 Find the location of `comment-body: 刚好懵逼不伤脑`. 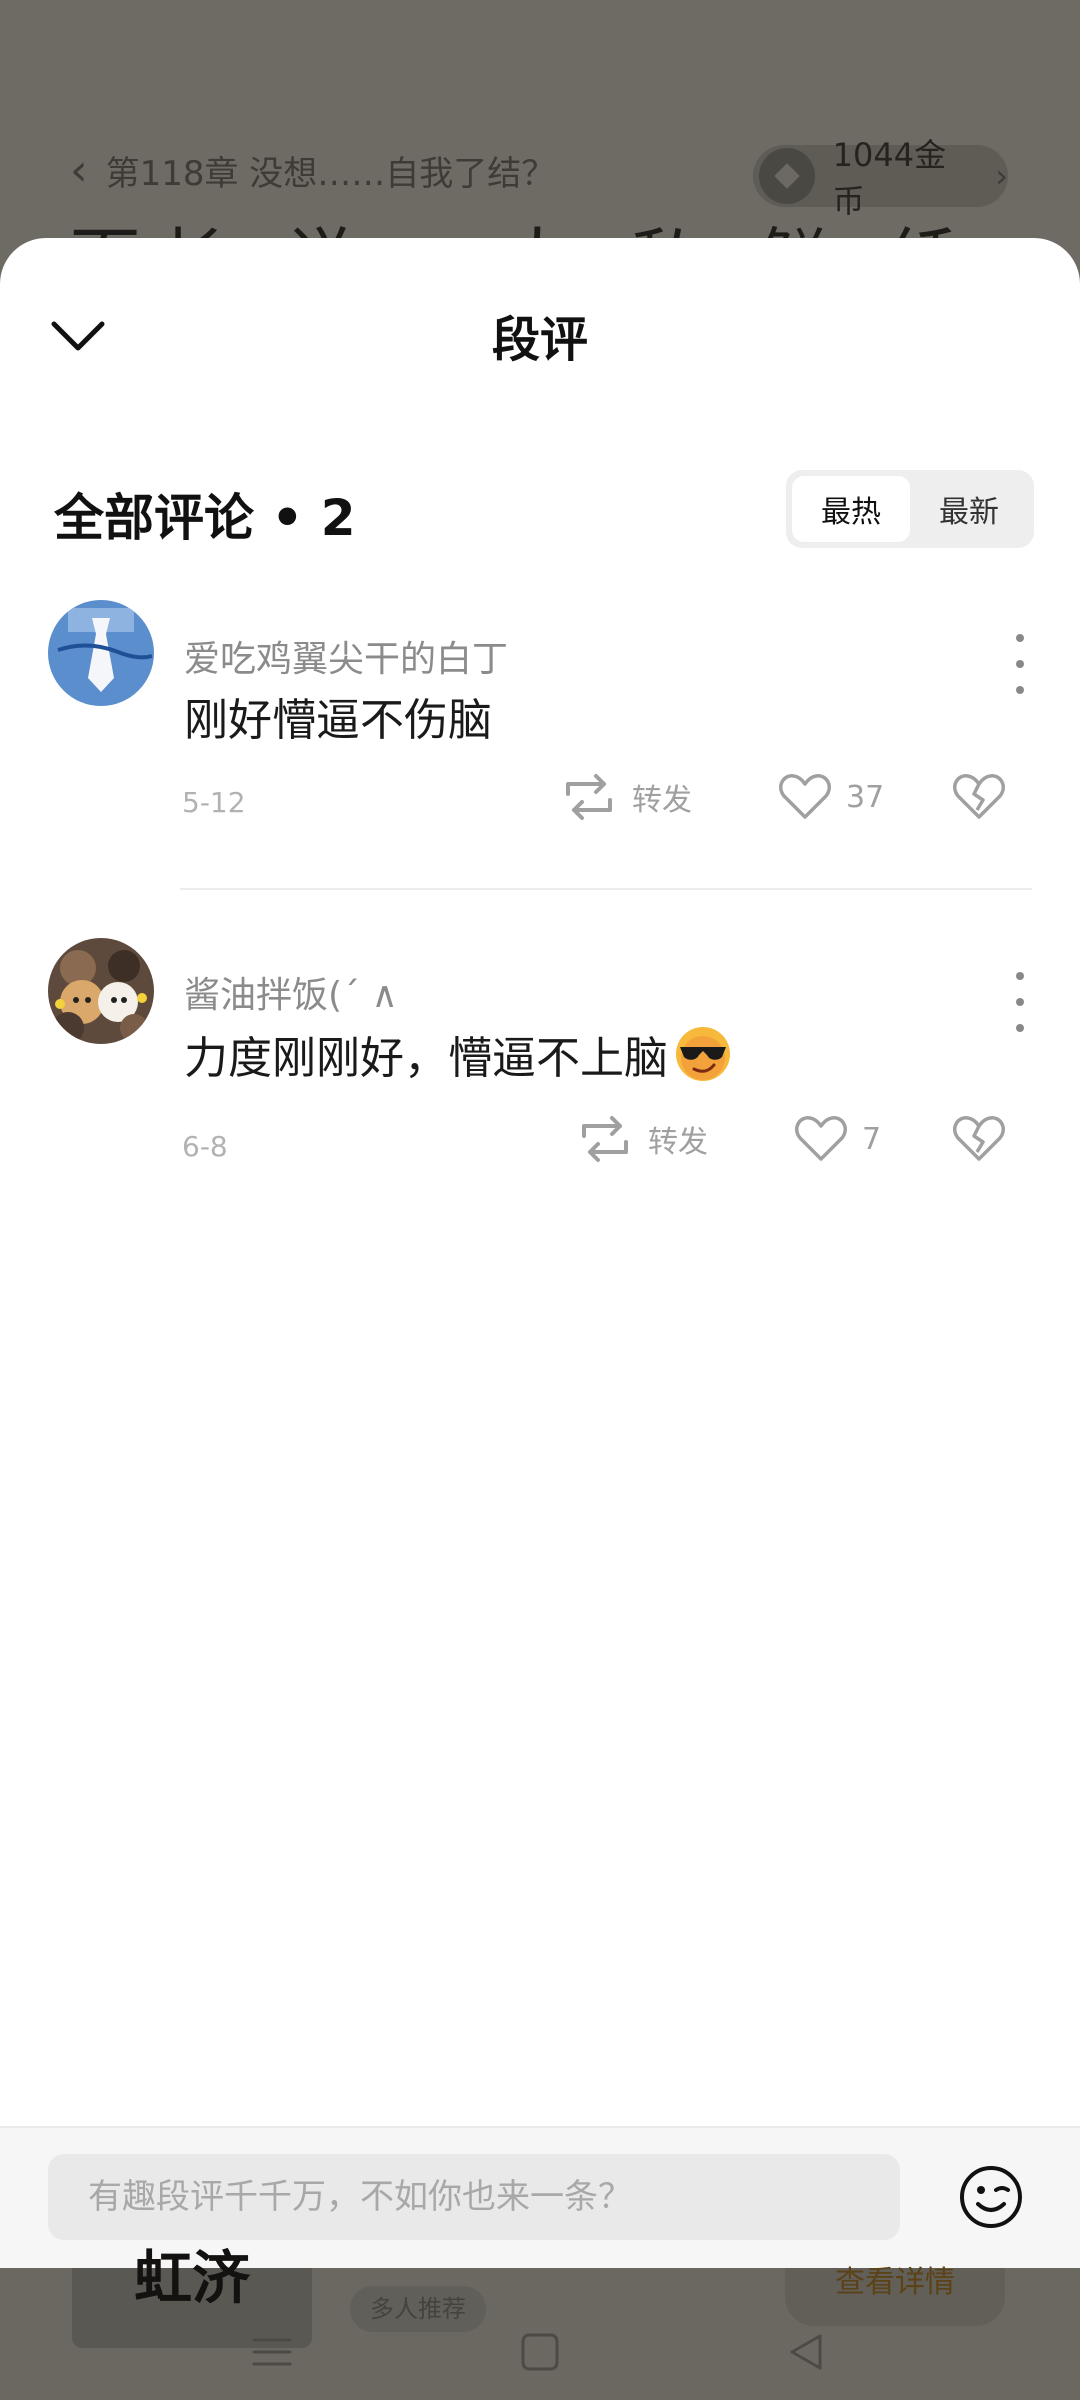

comment-body: 刚好懵逼不伤脑 is located at coordinates (338, 720).